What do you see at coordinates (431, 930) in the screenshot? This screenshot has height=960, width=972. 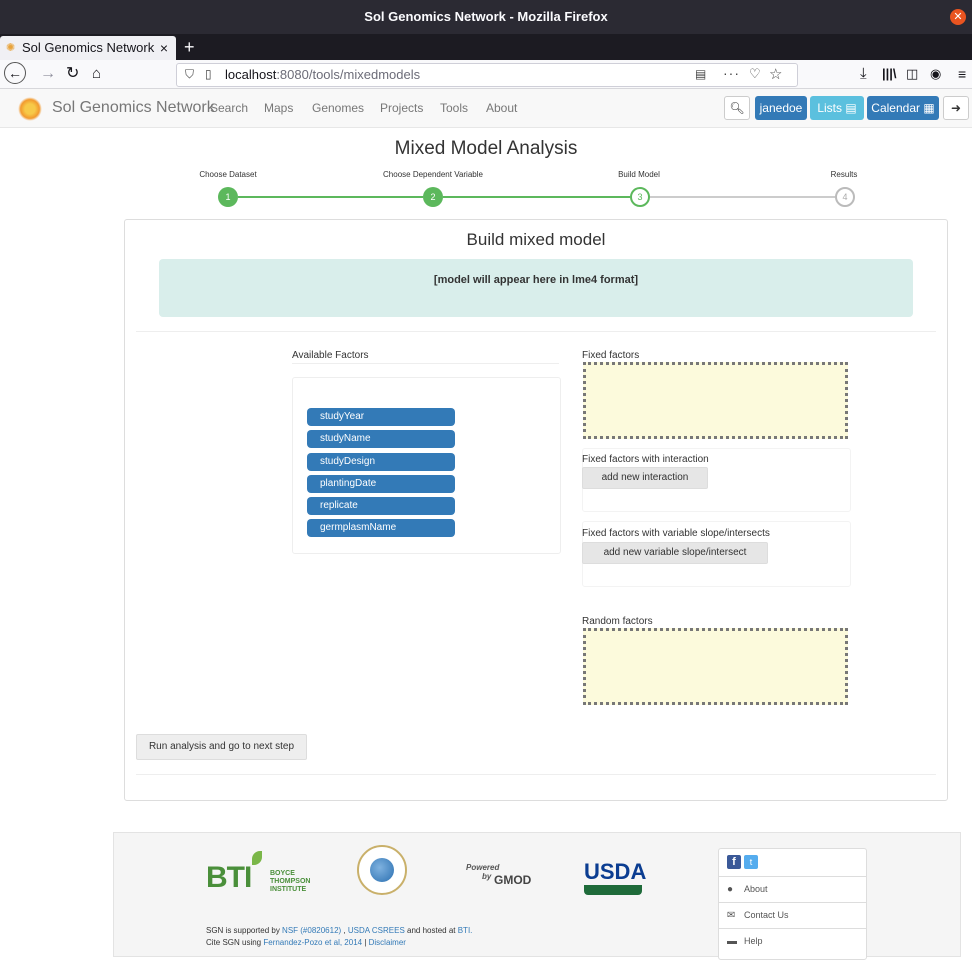 I see `support-suffix: and hosted at` at bounding box center [431, 930].